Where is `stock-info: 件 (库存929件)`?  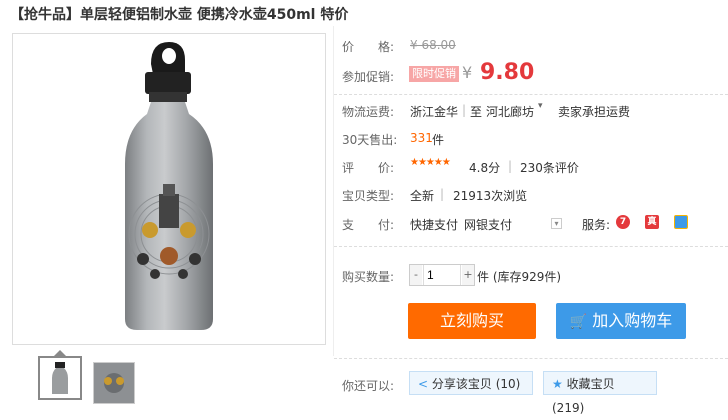
stock-info: 件 (库存929件) is located at coordinates (519, 277).